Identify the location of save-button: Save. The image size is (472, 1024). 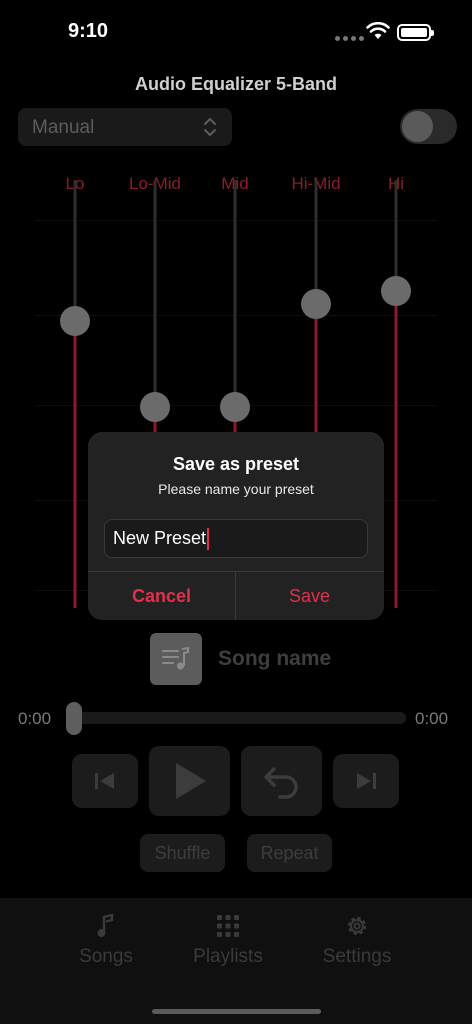
(309, 596).